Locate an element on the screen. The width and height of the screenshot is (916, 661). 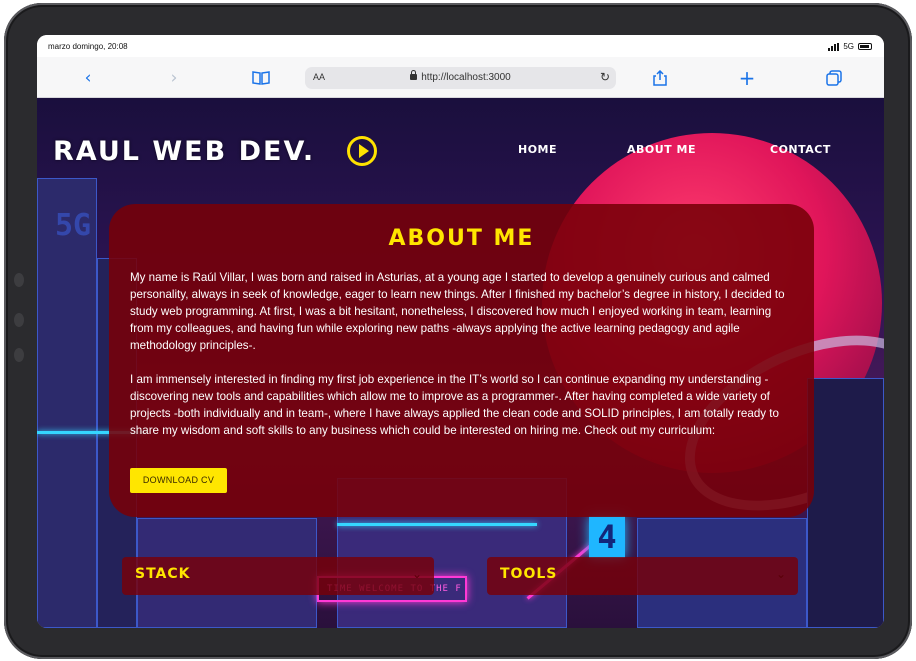
bookmarks-icon is located at coordinates (261, 78).